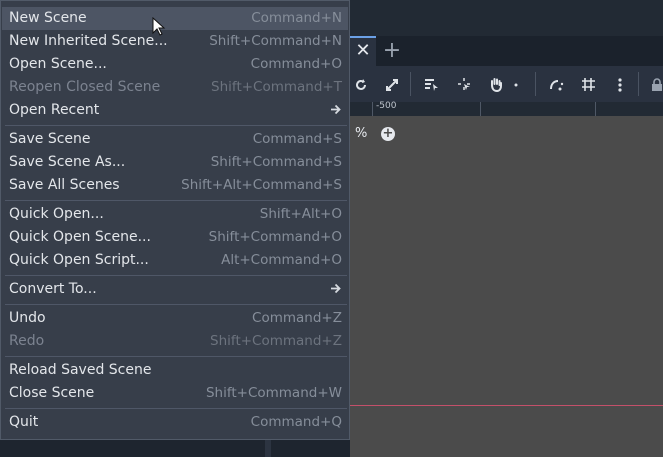 This screenshot has width=663, height=457. What do you see at coordinates (556, 84) in the screenshot?
I see `snap-icon` at bounding box center [556, 84].